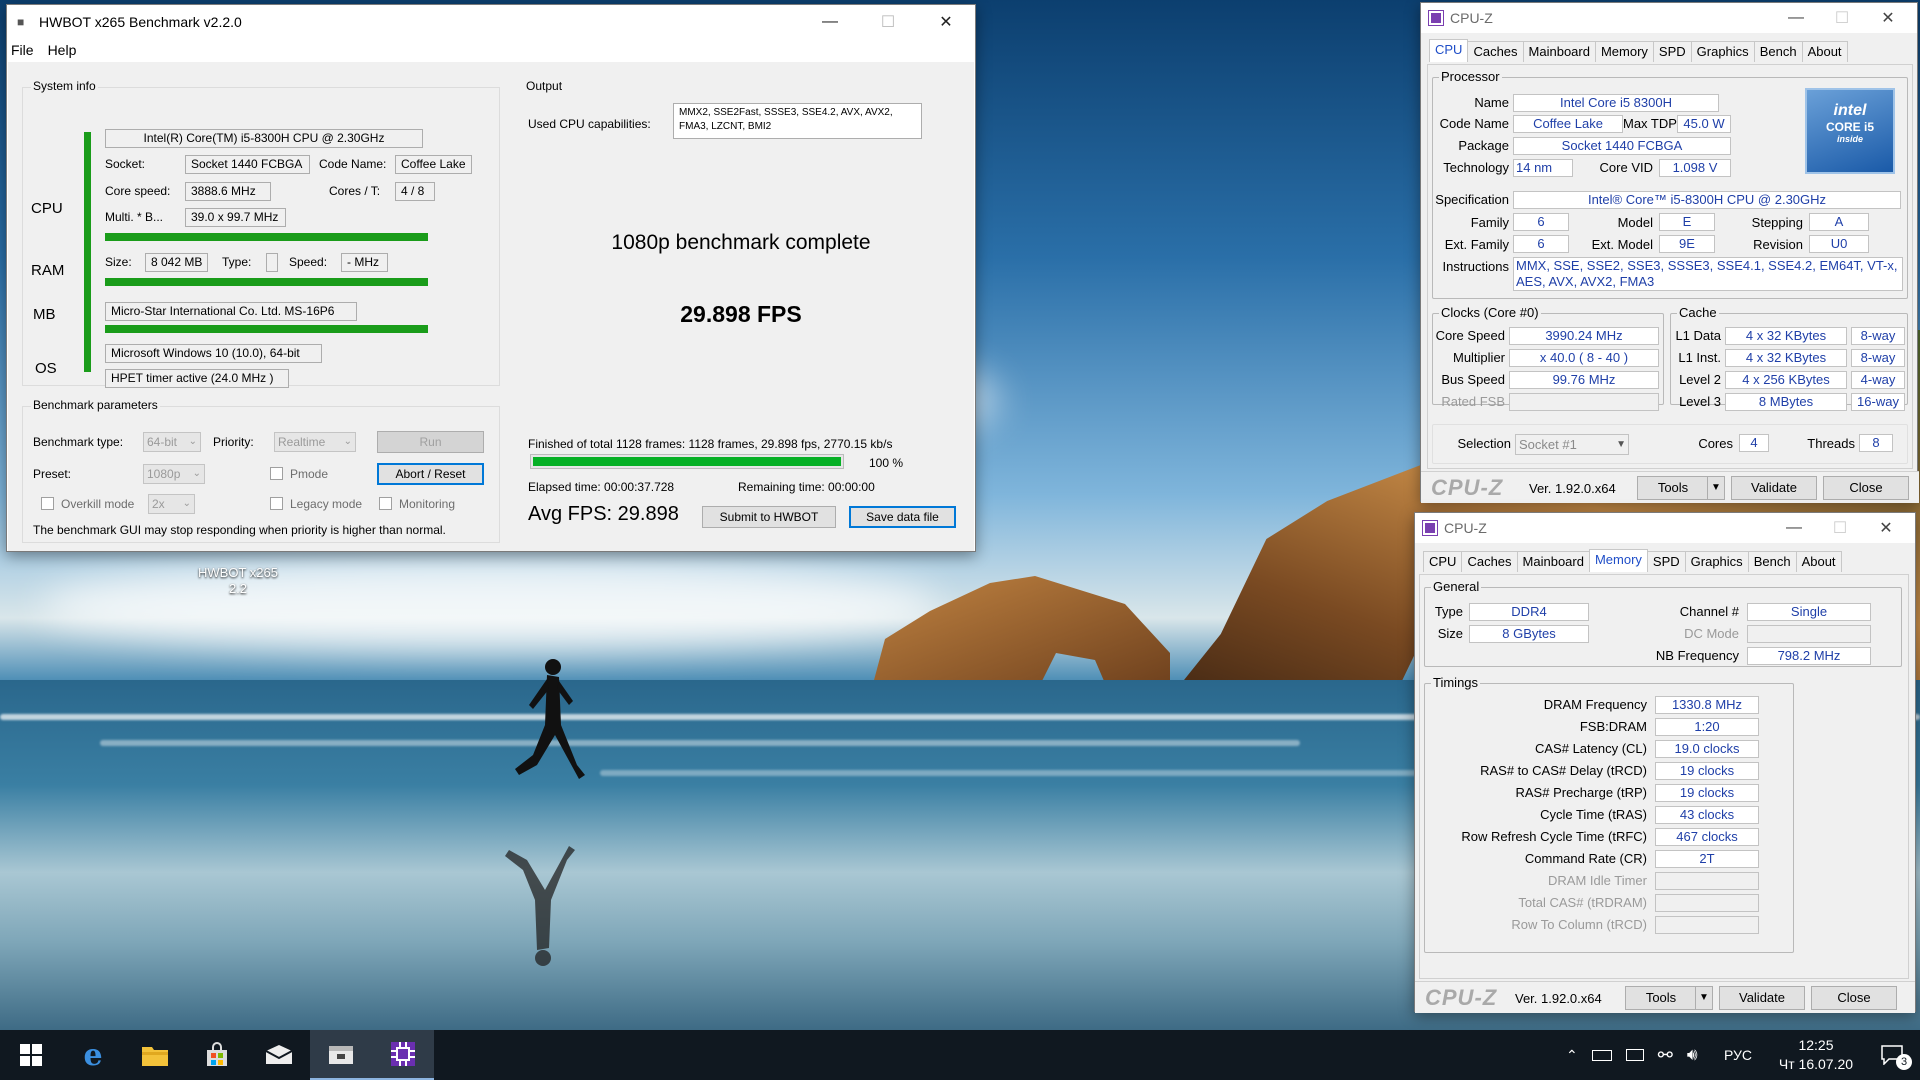 This screenshot has width=1920, height=1080. I want to click on overkill-select: 2x ⌄, so click(171, 504).